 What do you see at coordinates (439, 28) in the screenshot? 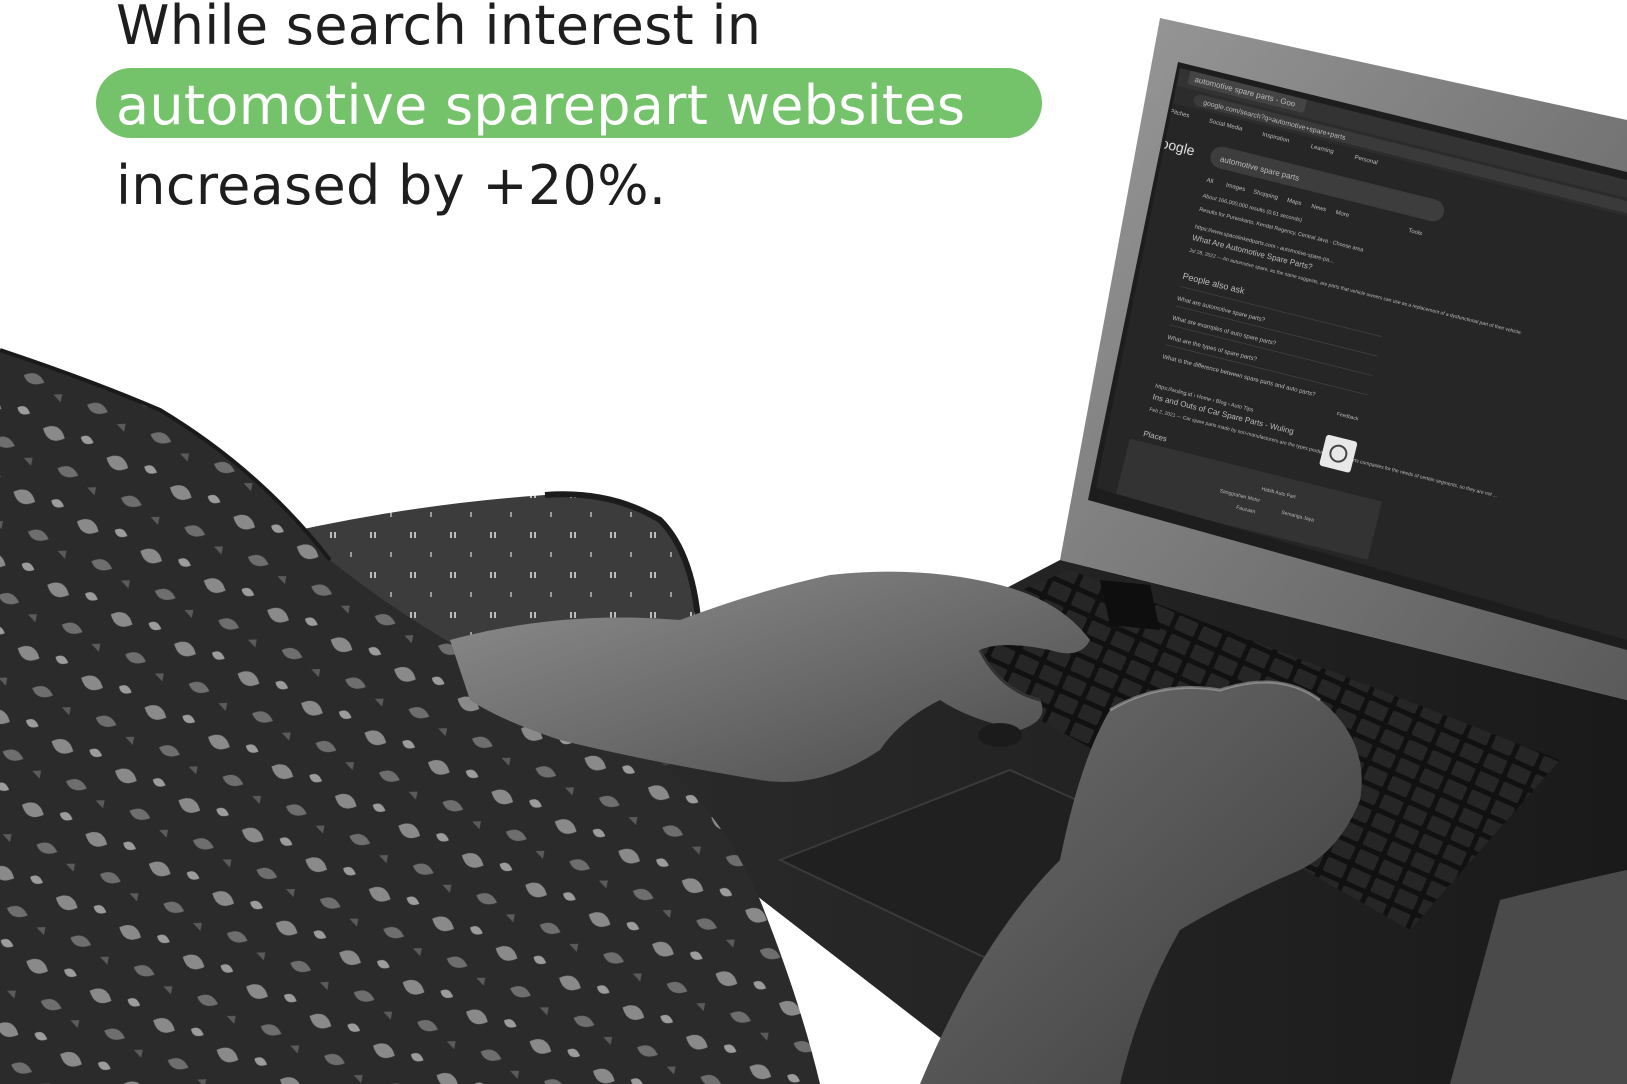
I see `headline-line-1: While search interest in` at bounding box center [439, 28].